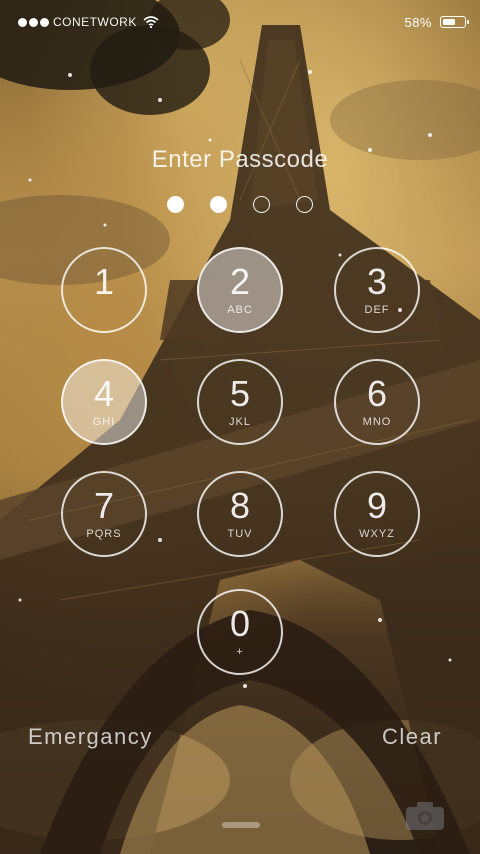 This screenshot has width=480, height=854. What do you see at coordinates (377, 393) in the screenshot?
I see `key-digit: 6` at bounding box center [377, 393].